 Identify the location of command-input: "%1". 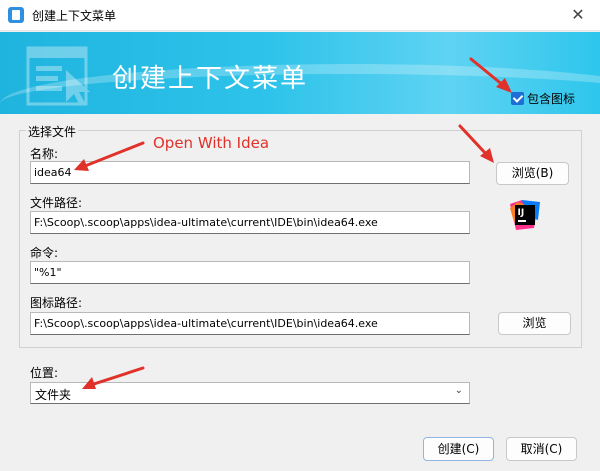
(250, 272).